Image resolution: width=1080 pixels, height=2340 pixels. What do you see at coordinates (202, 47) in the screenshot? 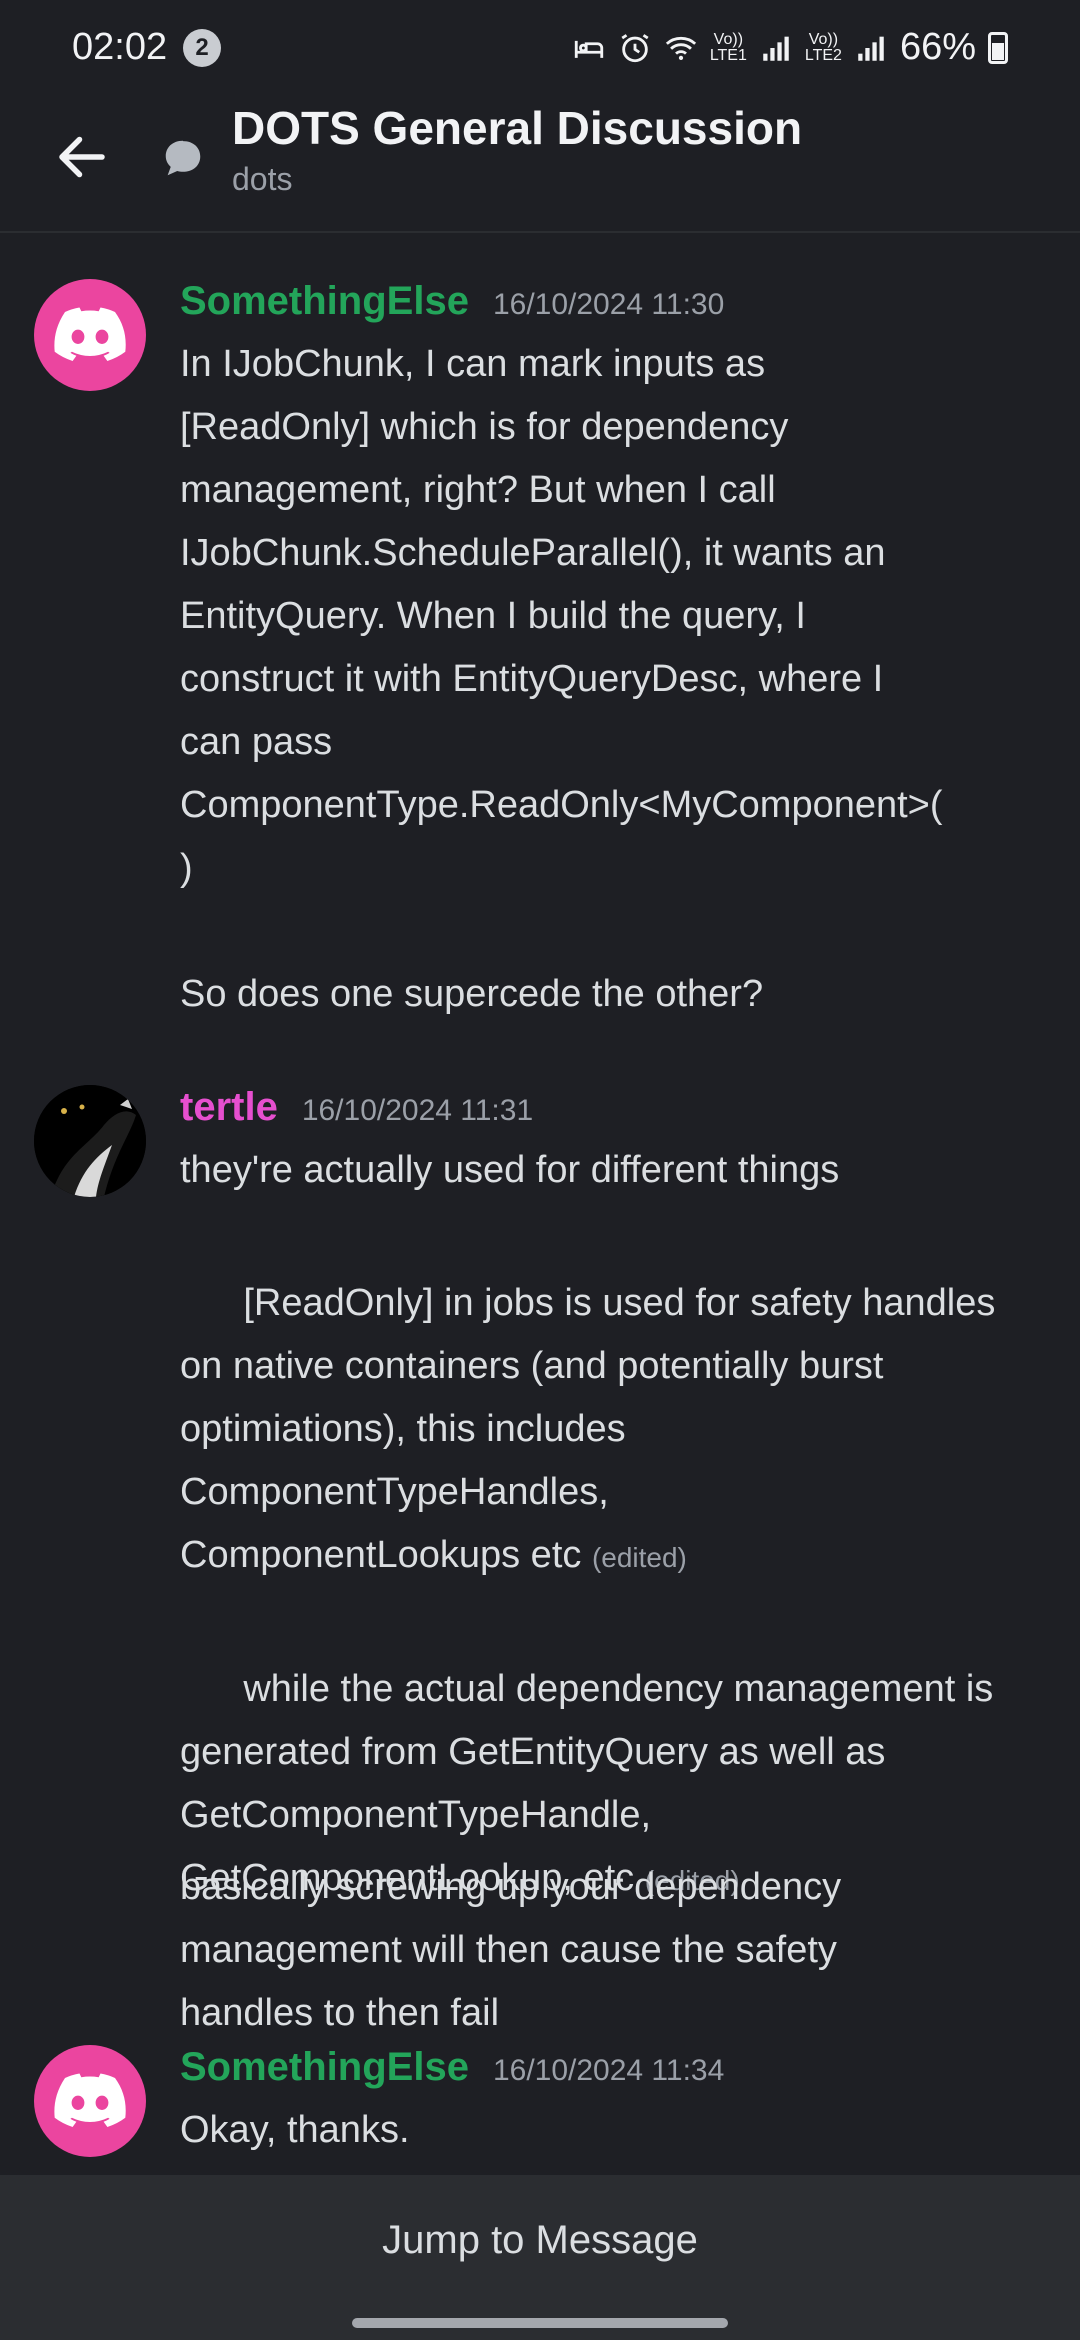
I see `notification-count-badge: 2` at bounding box center [202, 47].